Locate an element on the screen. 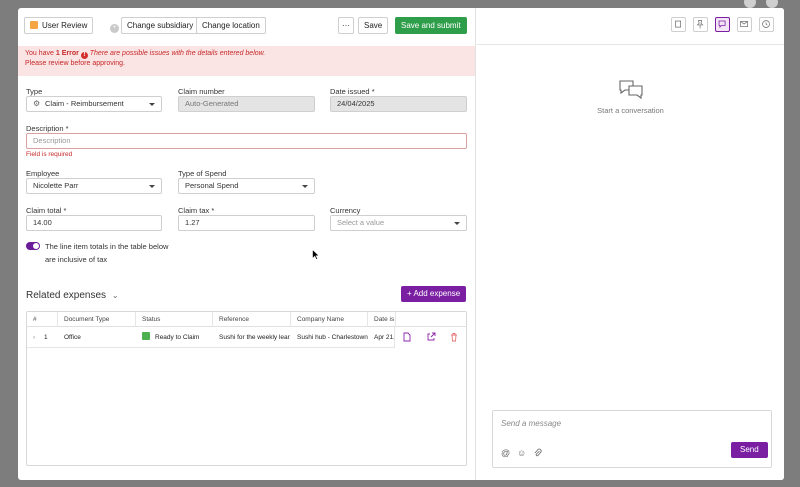  save-and-submit-button: Save and submit is located at coordinates (431, 25).